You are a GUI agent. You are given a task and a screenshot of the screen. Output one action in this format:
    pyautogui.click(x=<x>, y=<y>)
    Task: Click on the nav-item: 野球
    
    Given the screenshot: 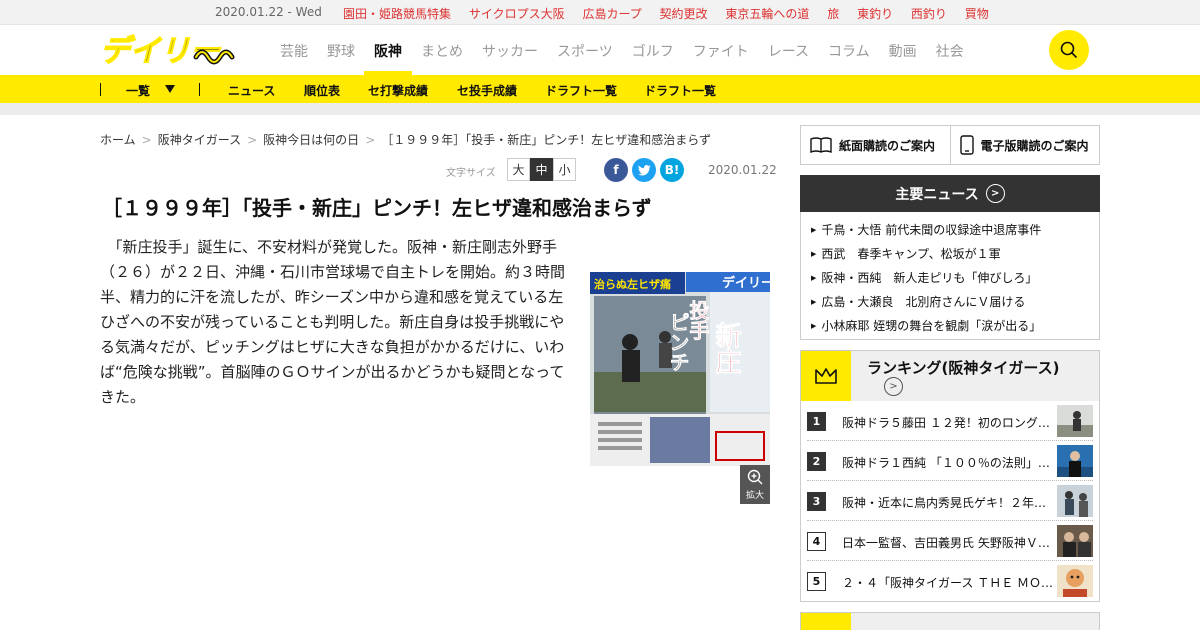 What is the action you would take?
    pyautogui.click(x=341, y=50)
    